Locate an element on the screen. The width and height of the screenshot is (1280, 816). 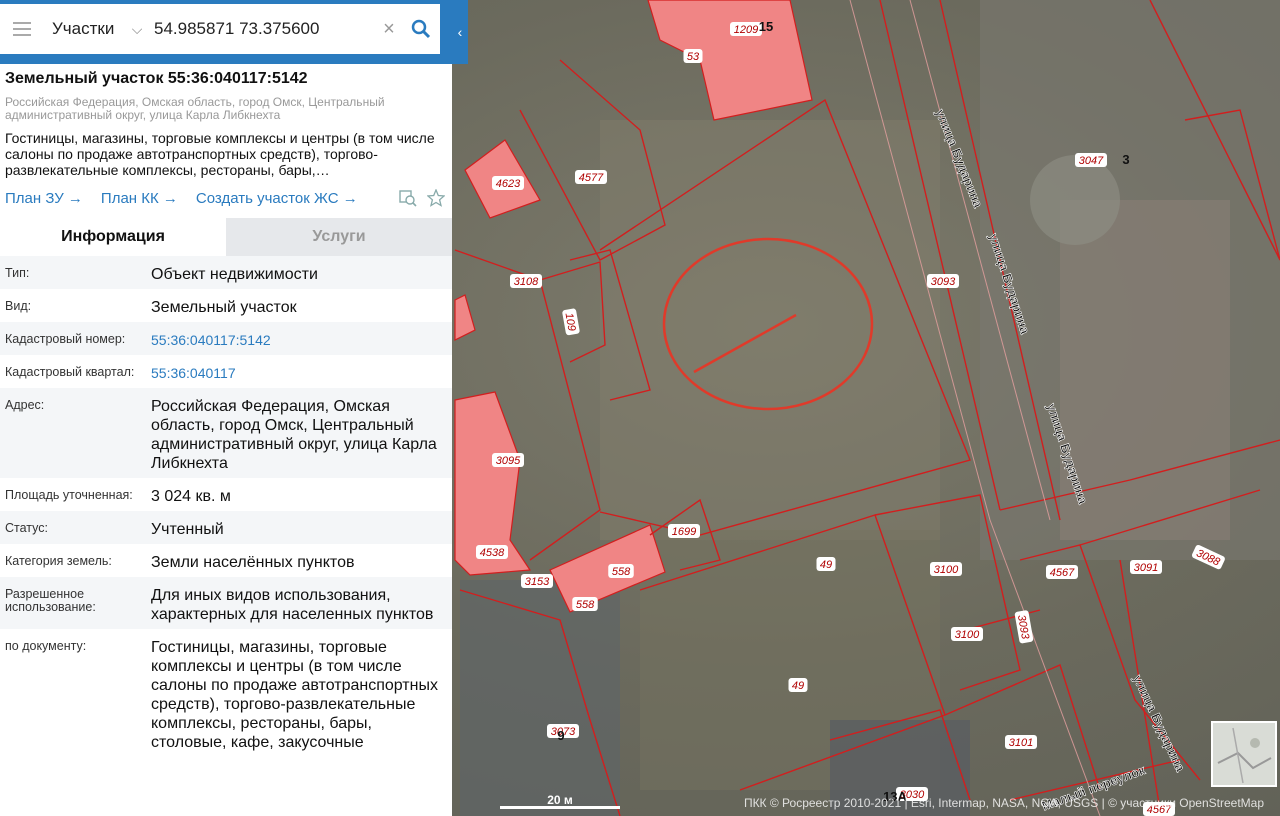
svg-text: 1209 is located at coordinates (746, 30).